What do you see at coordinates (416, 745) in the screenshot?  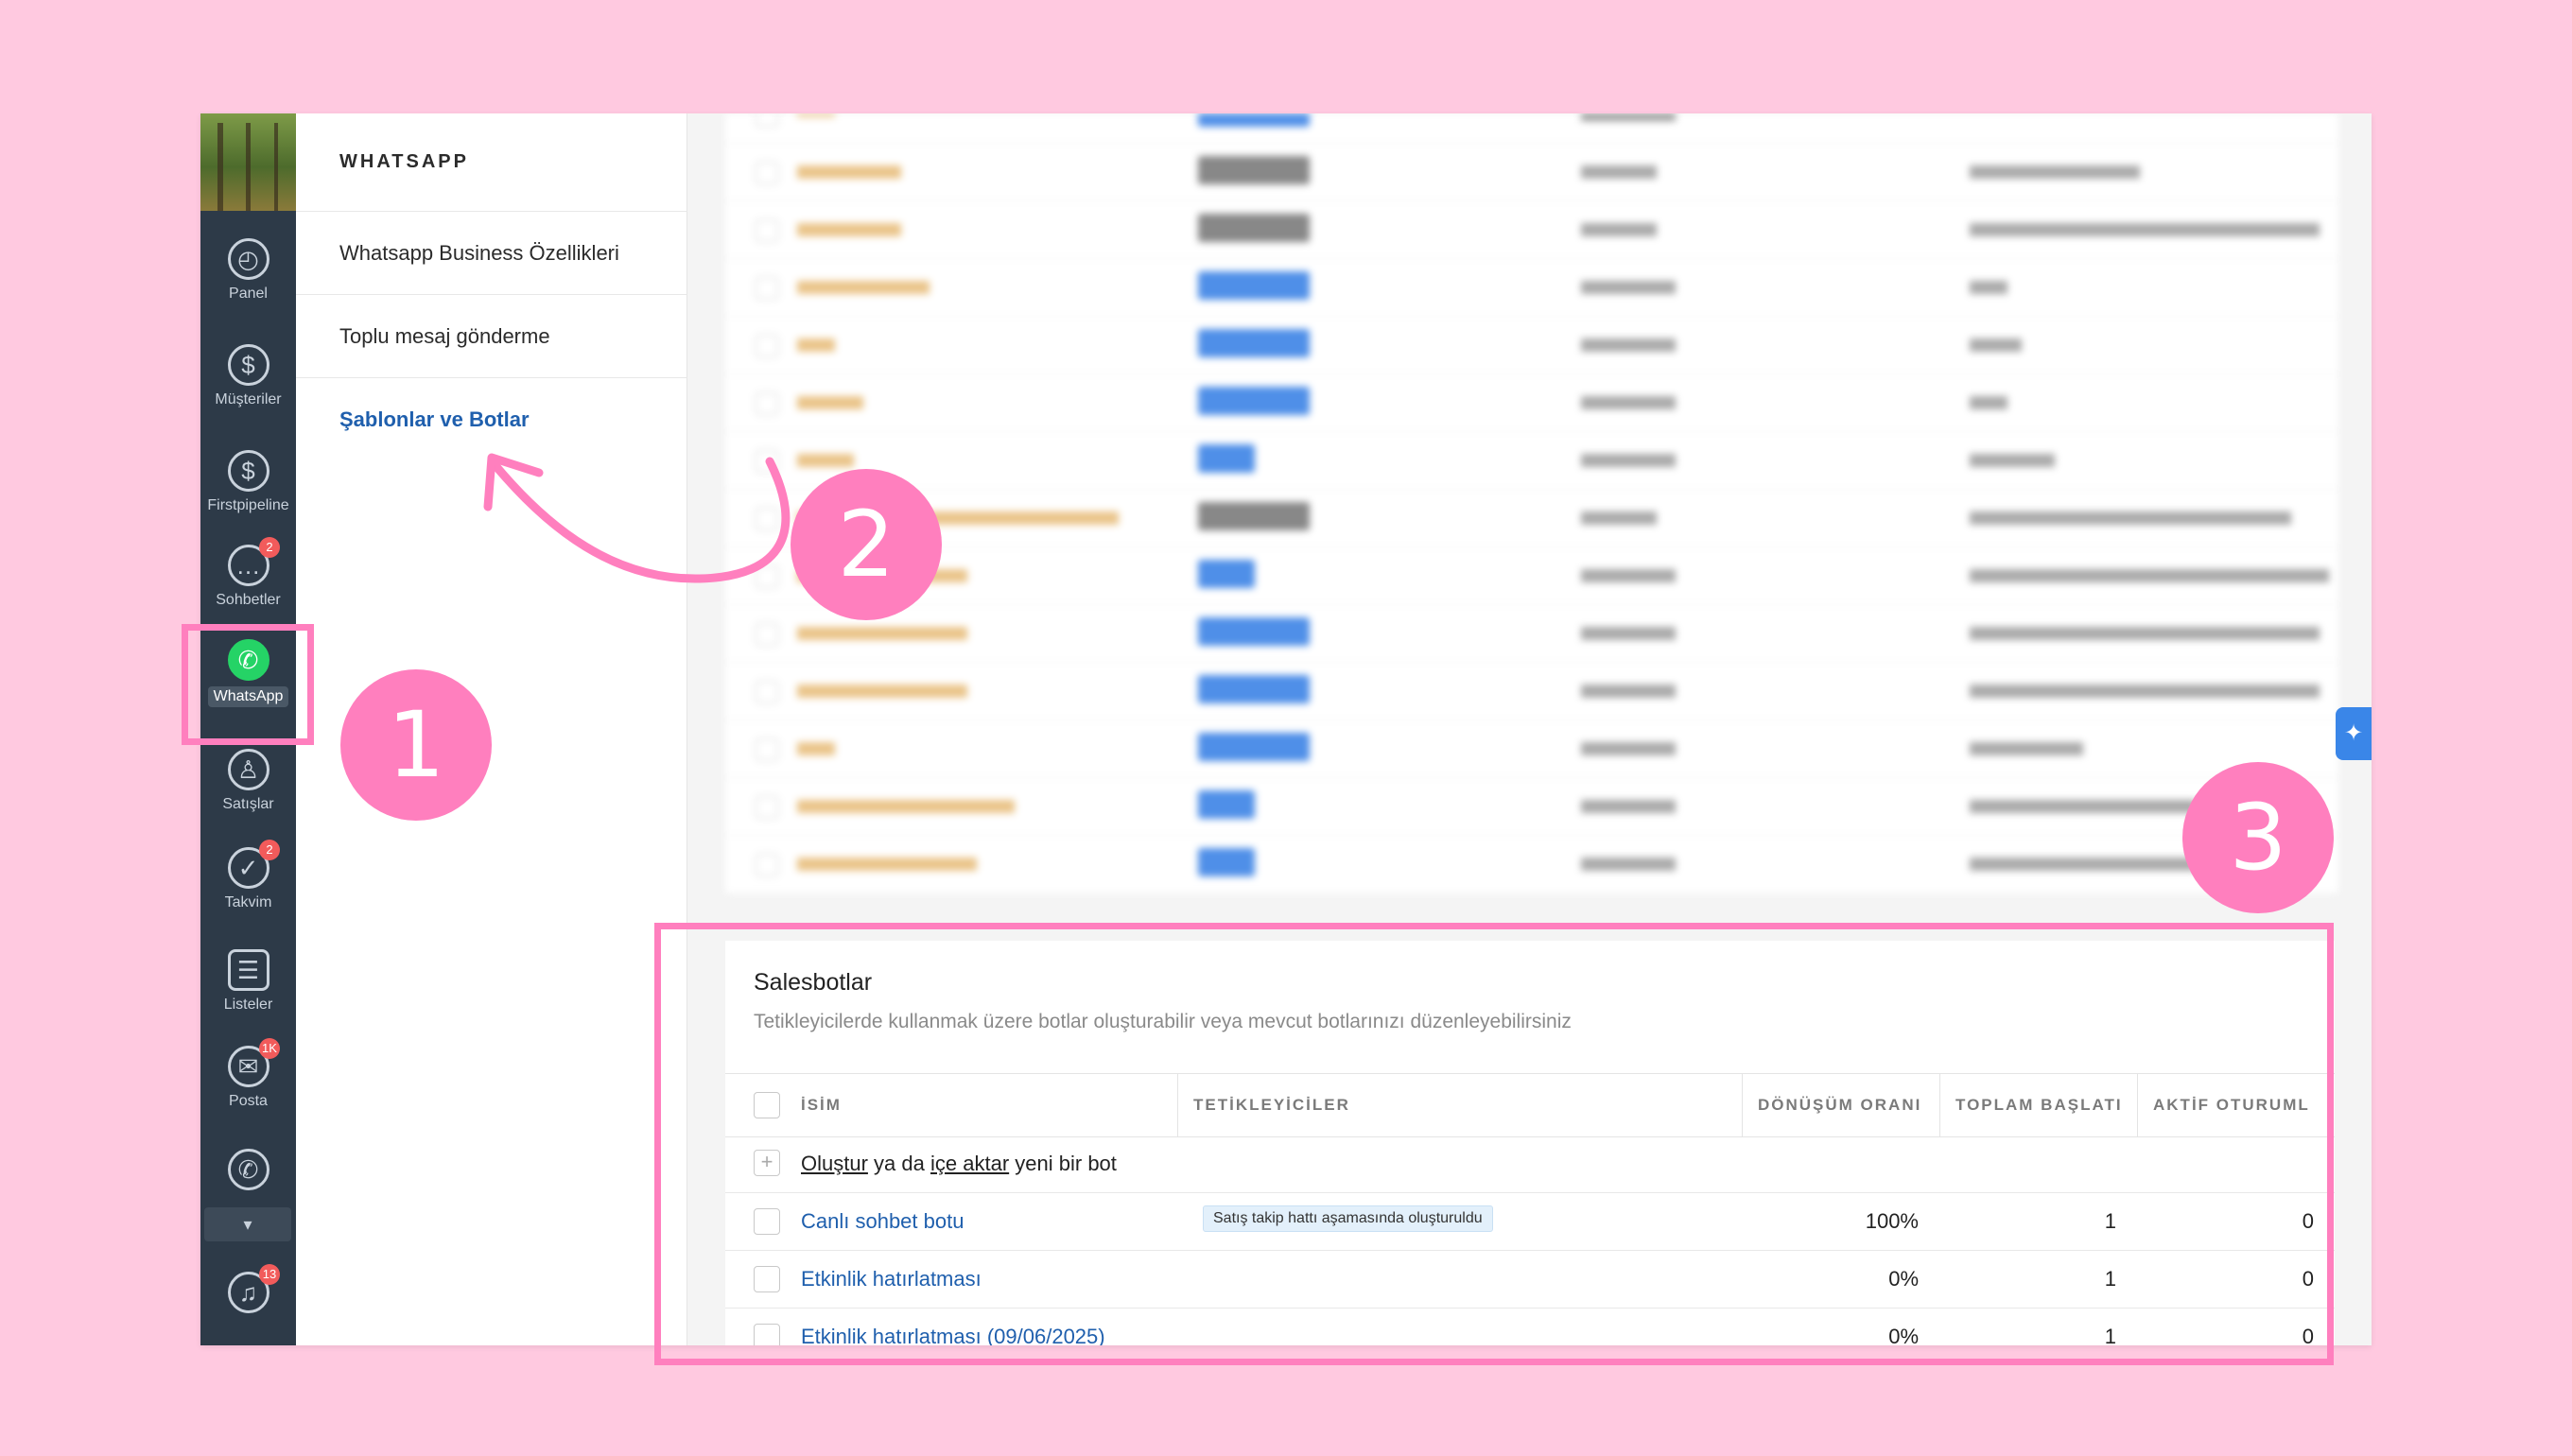 I see `step-marker-1: 1` at bounding box center [416, 745].